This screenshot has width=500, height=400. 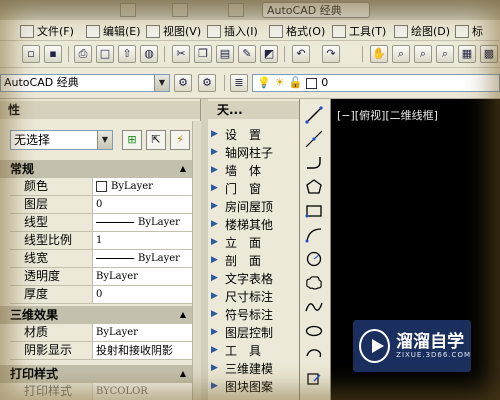 What do you see at coordinates (31, 54) in the screenshot?
I see `new-file-button: ▫` at bounding box center [31, 54].